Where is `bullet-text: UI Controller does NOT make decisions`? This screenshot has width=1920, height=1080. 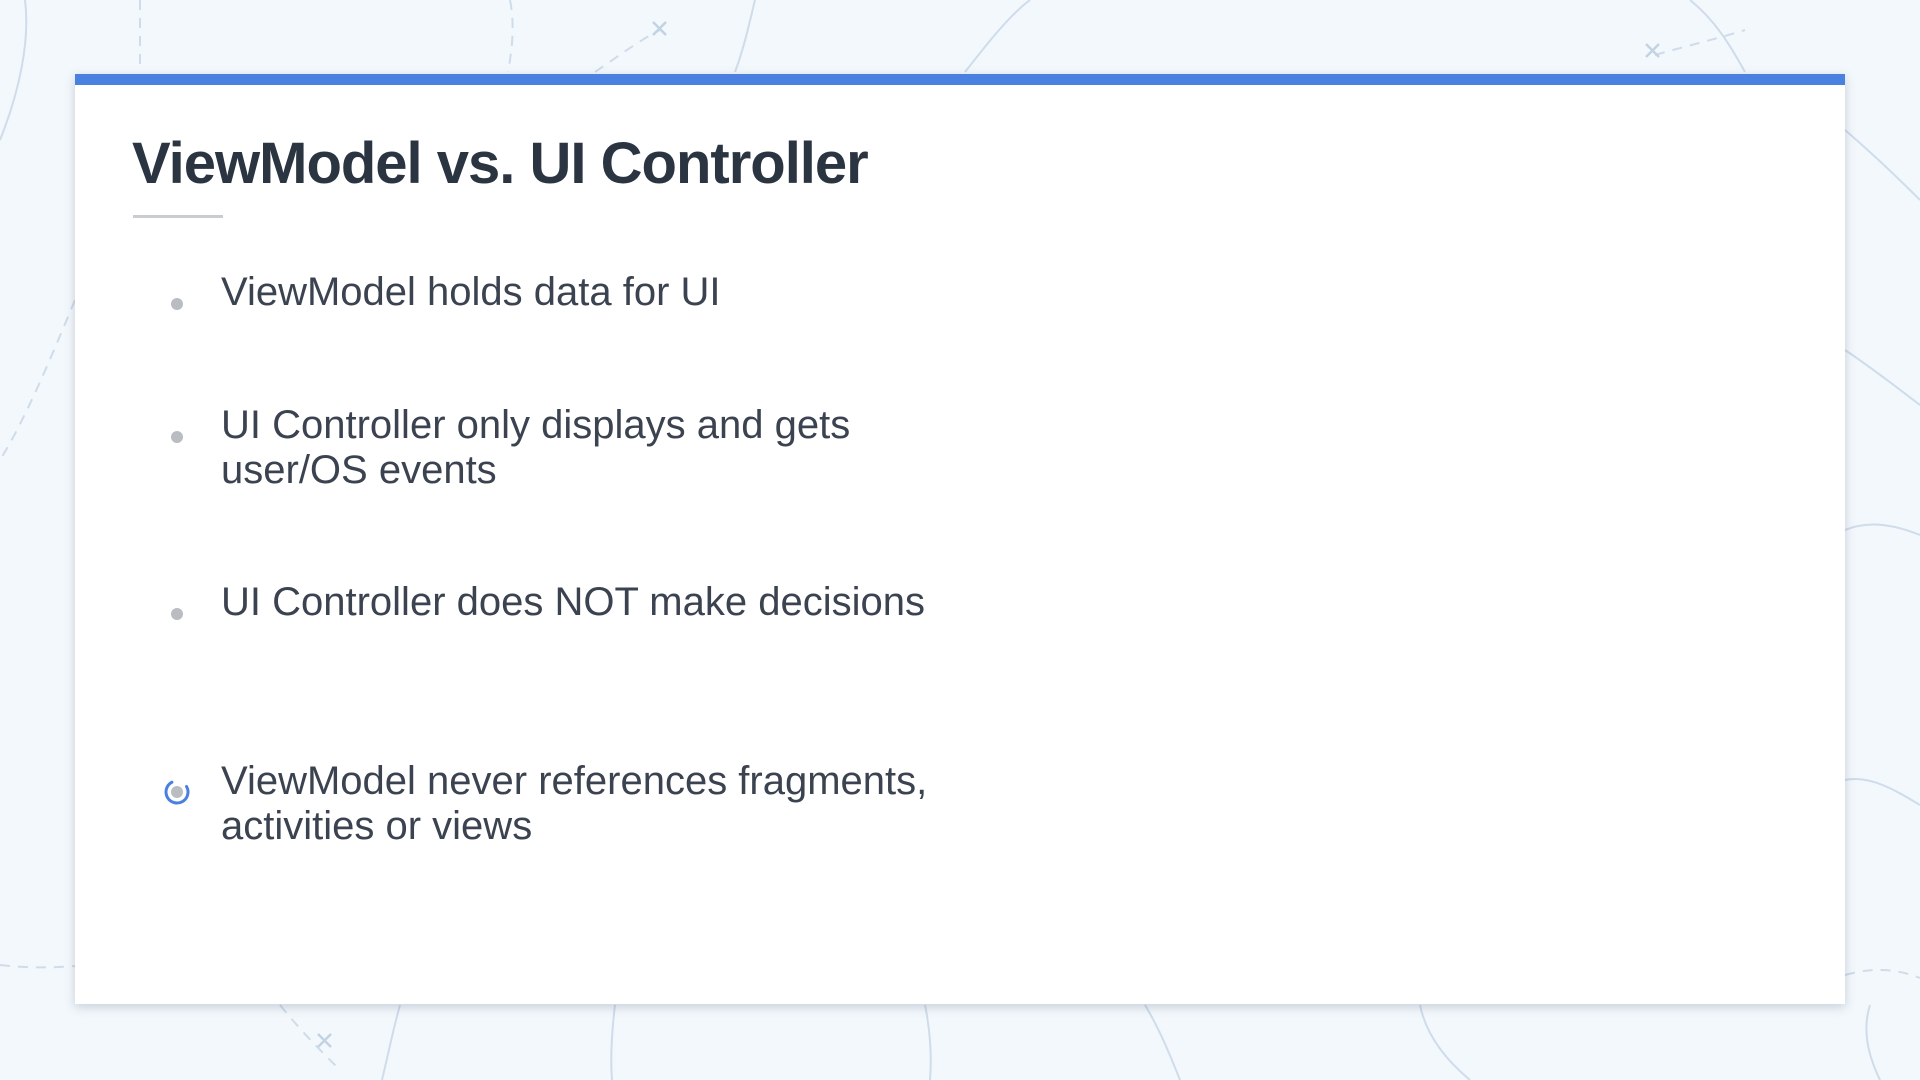
bullet-text: UI Controller does NOT make decisions is located at coordinates (573, 602).